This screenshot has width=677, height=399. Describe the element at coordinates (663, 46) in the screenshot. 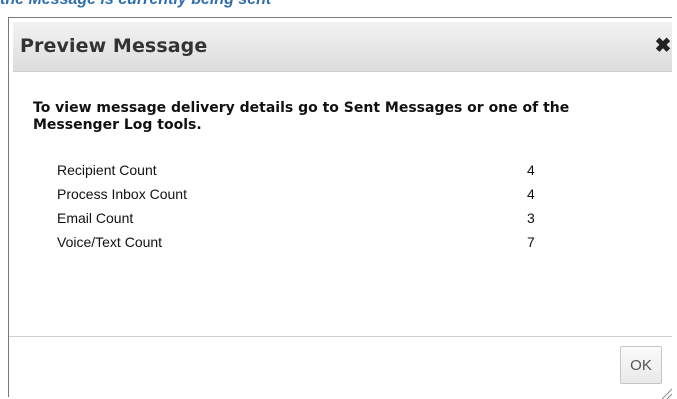

I see `close-icon: ✖` at that location.